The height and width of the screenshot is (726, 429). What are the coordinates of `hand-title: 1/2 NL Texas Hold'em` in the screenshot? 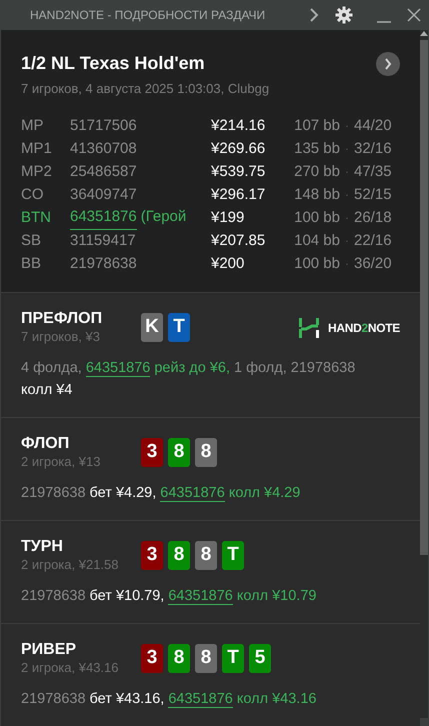 It's located at (113, 63).